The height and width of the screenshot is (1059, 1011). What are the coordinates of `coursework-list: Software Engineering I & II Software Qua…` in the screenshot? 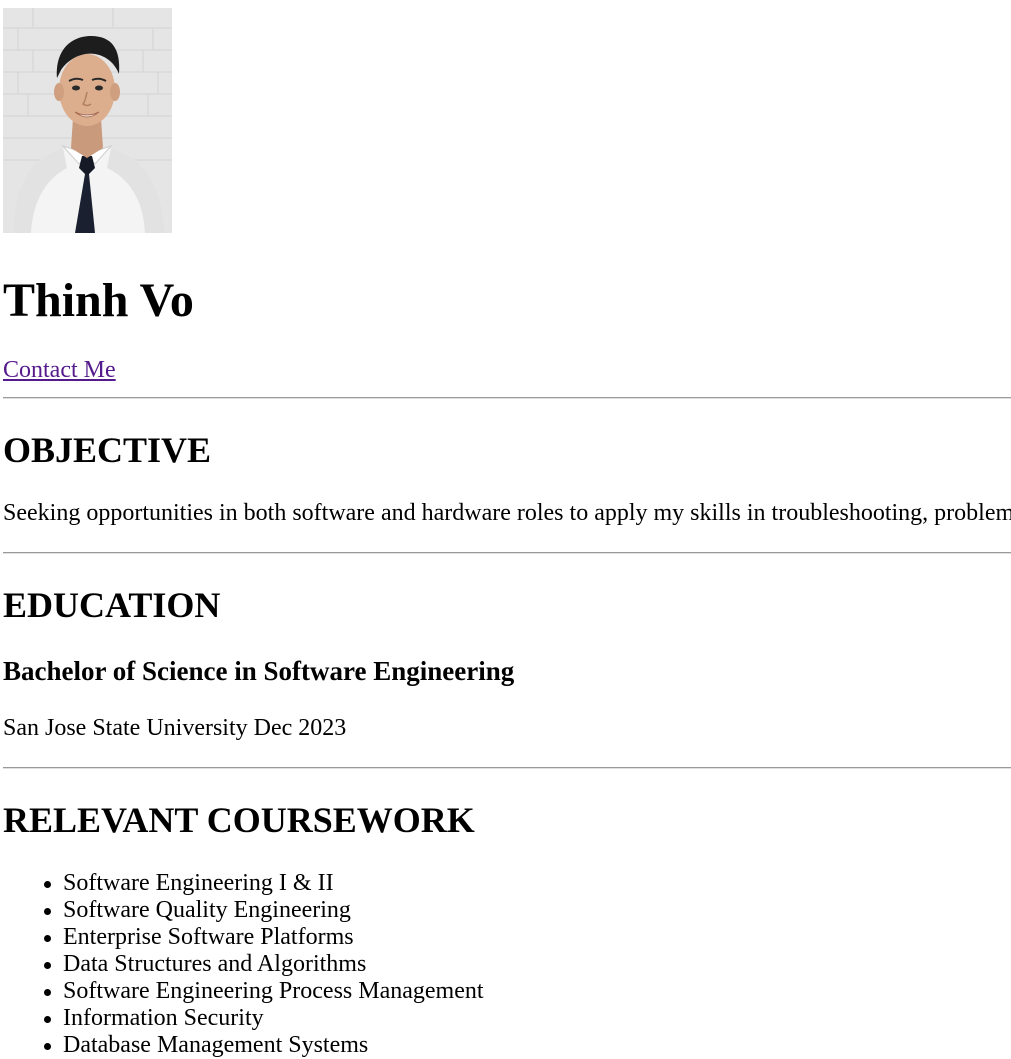 It's located at (264, 964).